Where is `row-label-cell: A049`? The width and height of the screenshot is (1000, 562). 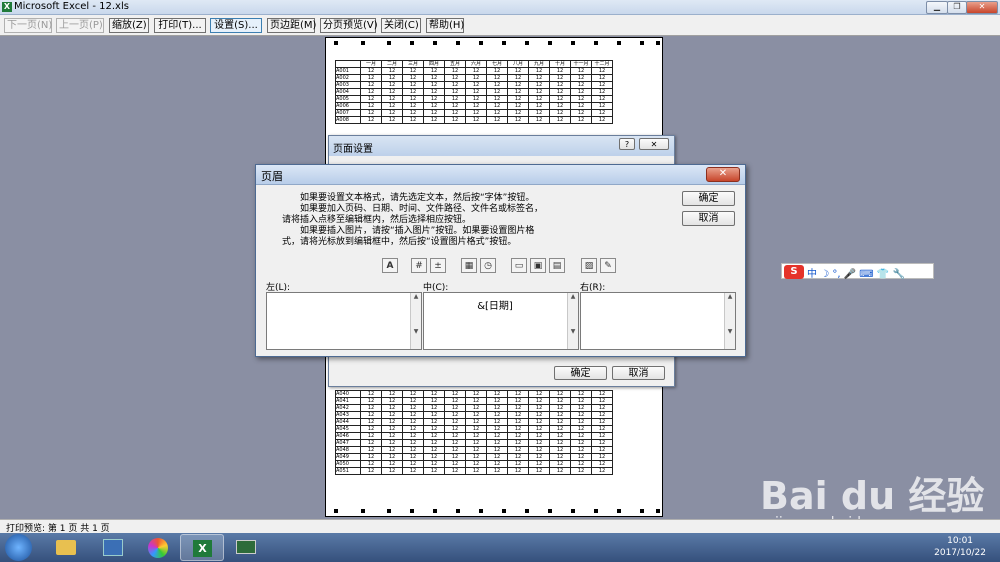
row-label-cell: A049 is located at coordinates (348, 457).